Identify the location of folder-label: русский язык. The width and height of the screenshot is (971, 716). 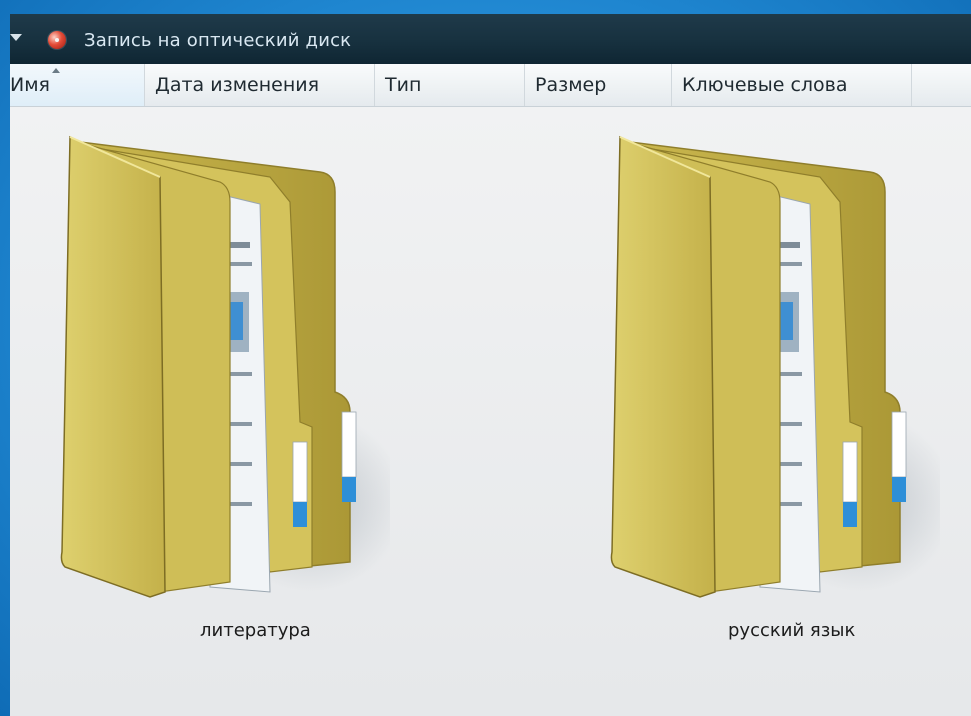
(792, 630).